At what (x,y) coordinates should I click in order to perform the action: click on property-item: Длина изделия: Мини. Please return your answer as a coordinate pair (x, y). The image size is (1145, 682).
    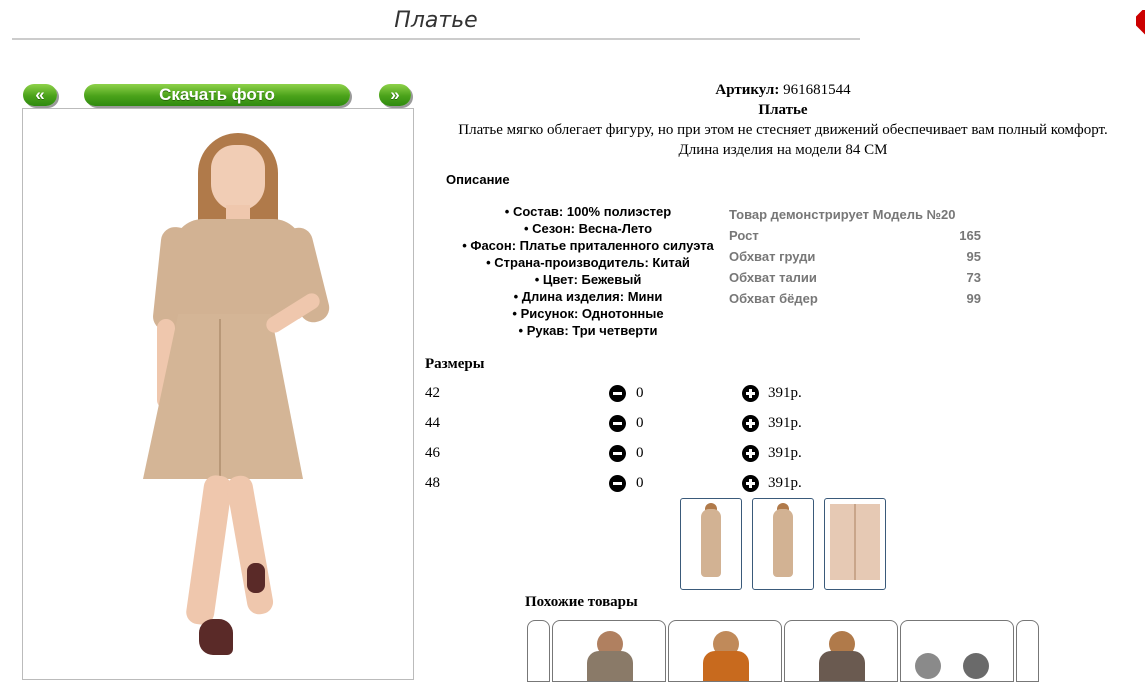
    Looking at the image, I should click on (588, 296).